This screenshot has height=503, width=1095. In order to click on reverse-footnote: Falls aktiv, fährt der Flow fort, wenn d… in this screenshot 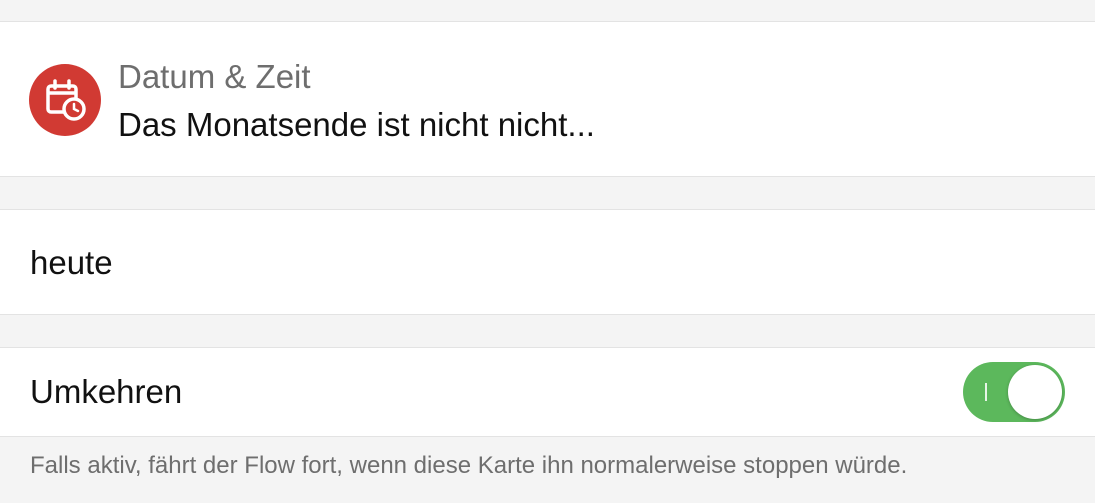, I will do `click(469, 465)`.